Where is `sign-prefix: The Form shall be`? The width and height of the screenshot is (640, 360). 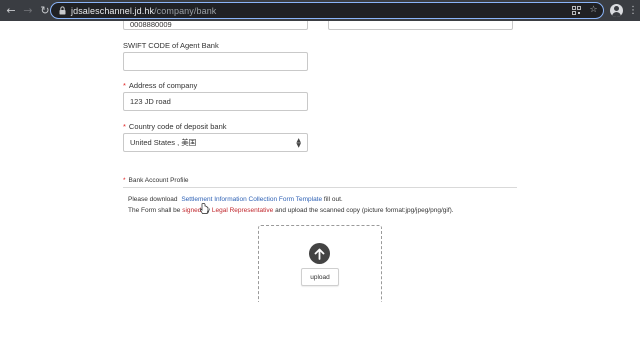 sign-prefix: The Form shall be is located at coordinates (154, 210).